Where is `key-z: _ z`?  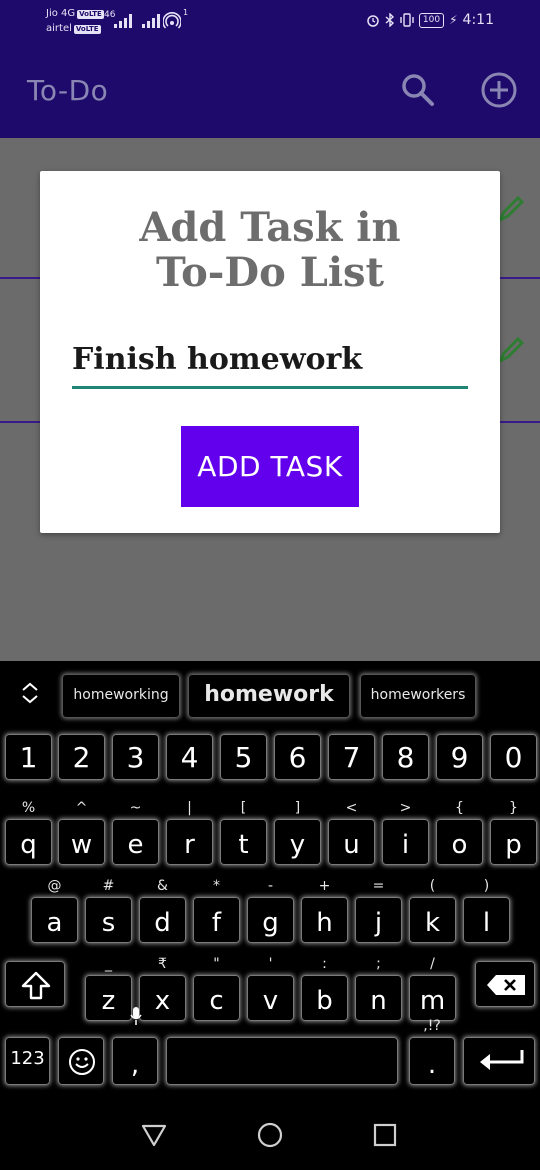 key-z: _ z is located at coordinates (108, 988).